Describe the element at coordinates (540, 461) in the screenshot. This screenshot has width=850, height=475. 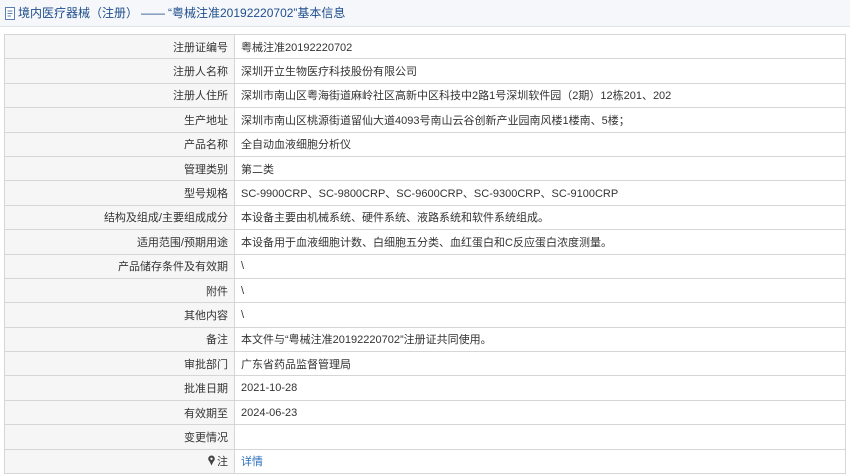
I see `row-value-note: 详情` at that location.